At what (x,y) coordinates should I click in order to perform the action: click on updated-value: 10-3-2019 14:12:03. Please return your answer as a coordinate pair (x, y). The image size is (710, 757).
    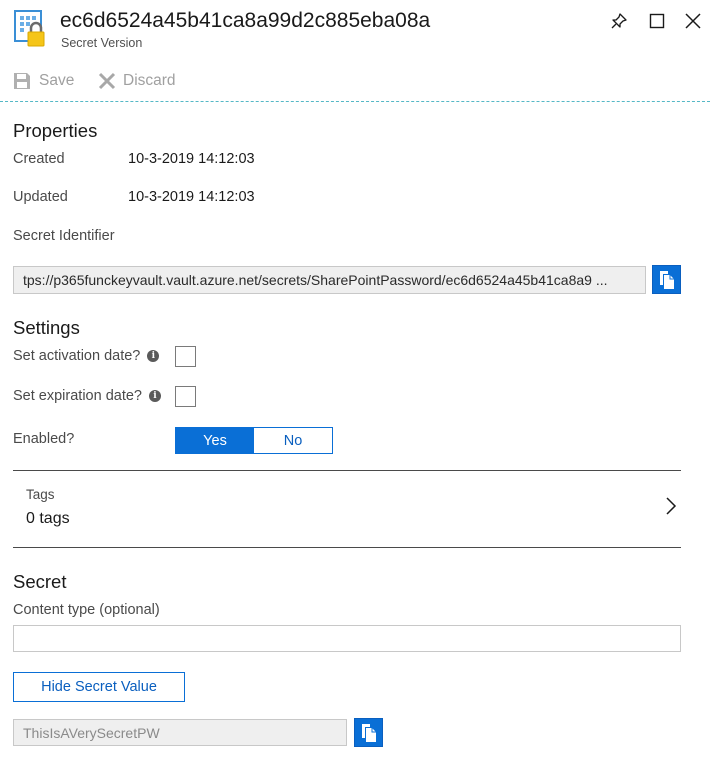
    Looking at the image, I should click on (191, 197).